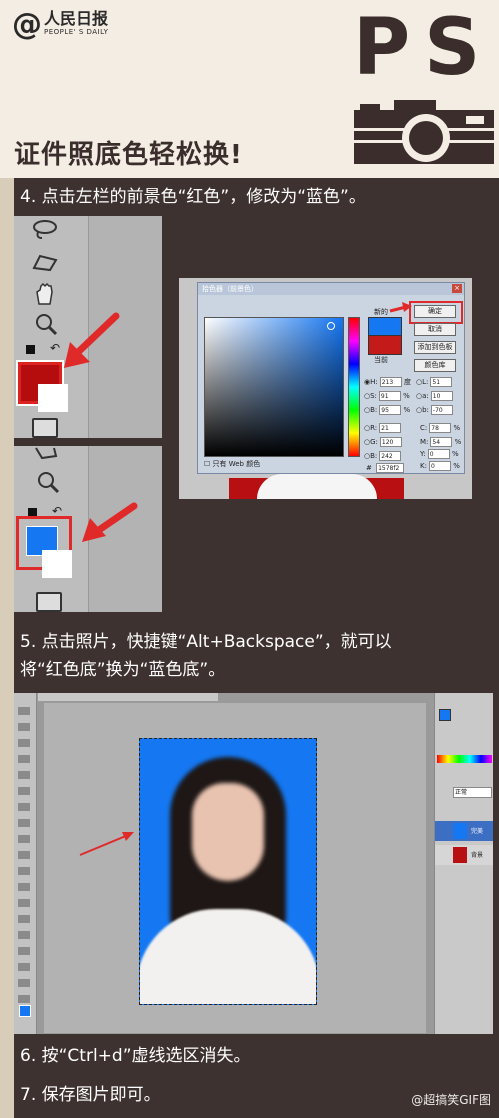 This screenshot has height=1118, width=499. I want to click on field-B-rgb: ○B: 242, so click(383, 456).